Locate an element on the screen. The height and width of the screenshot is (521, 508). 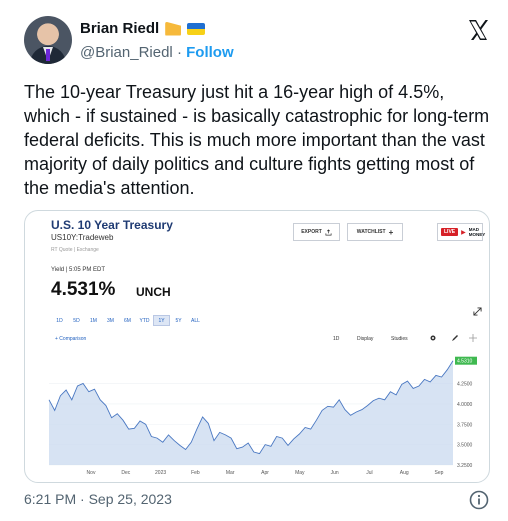
last-value-label: 4.5310 is located at coordinates (465, 362).